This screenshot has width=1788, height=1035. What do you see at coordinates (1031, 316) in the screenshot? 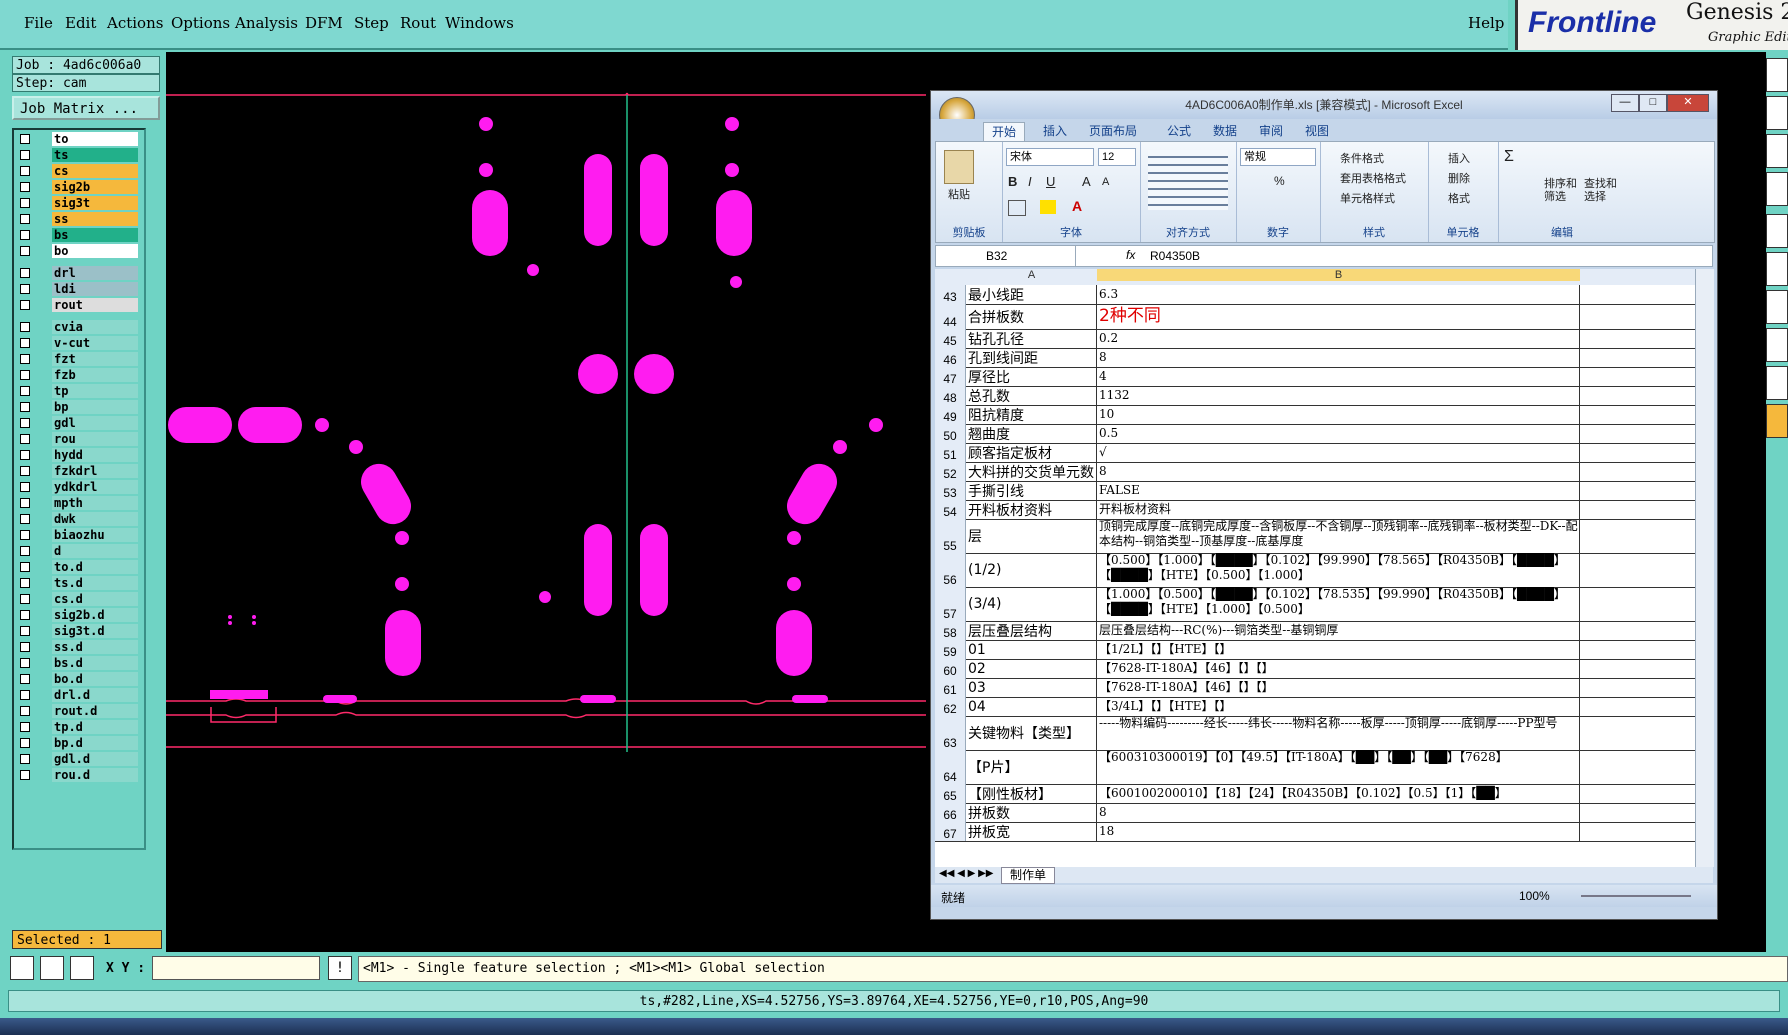
I see `cell-a: 合拼板数` at bounding box center [1031, 316].